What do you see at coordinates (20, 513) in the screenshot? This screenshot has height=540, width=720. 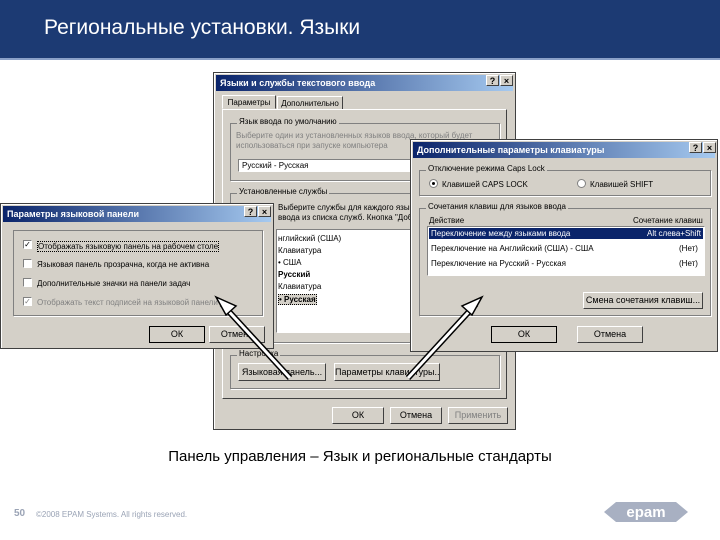 I see `page-number: 50` at bounding box center [20, 513].